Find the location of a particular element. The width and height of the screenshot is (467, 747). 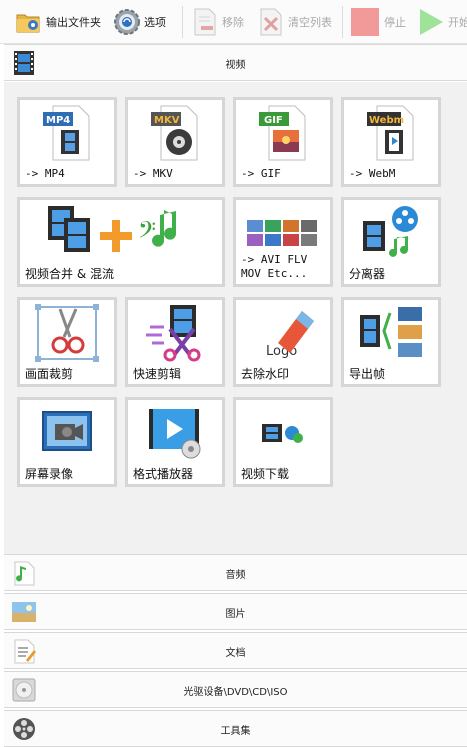

video-download-icon is located at coordinates (283, 433).